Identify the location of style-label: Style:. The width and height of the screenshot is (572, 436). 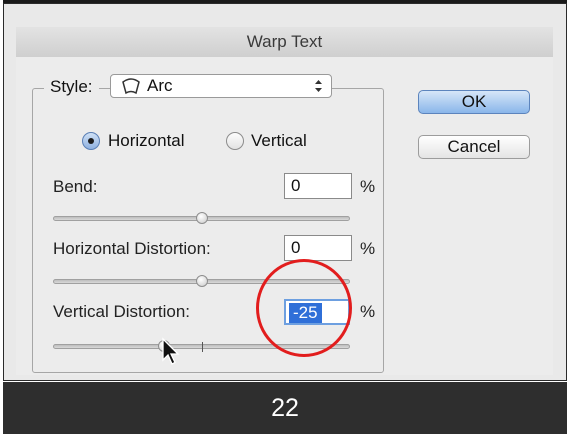
(71, 87).